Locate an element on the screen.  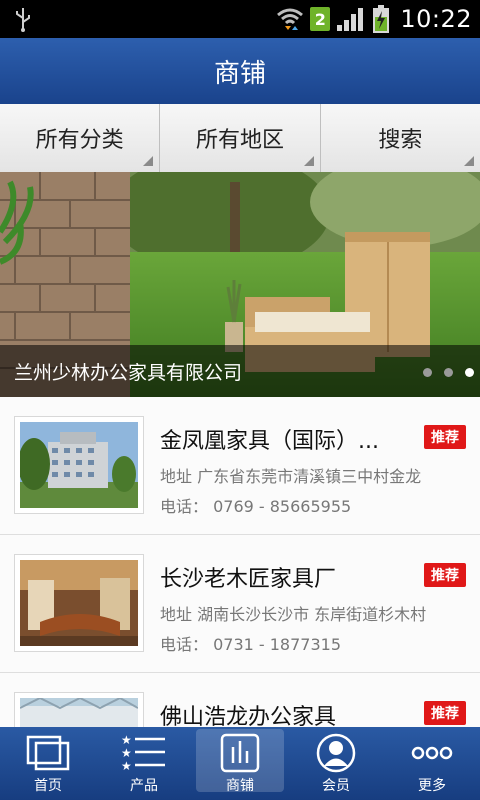
chart-icon is located at coordinates (240, 753).